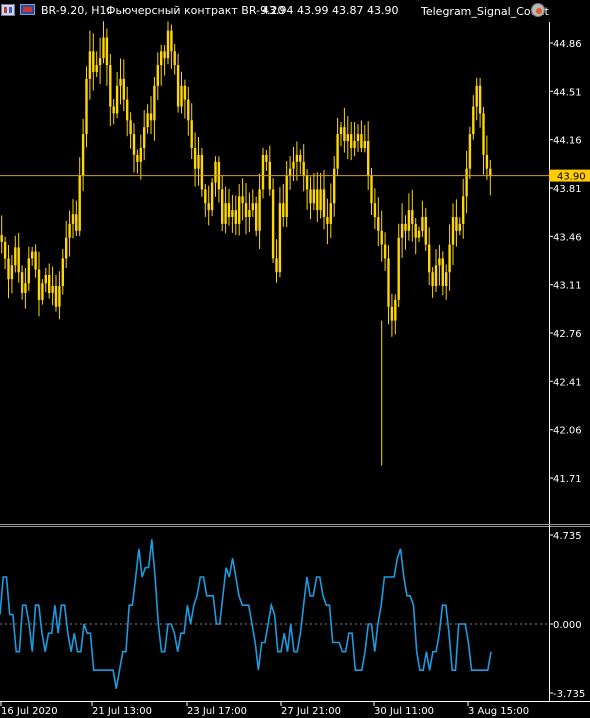 The image size is (590, 718). Describe the element at coordinates (567, 92) in the screenshot. I see `price-axis-label: 44.51` at that location.